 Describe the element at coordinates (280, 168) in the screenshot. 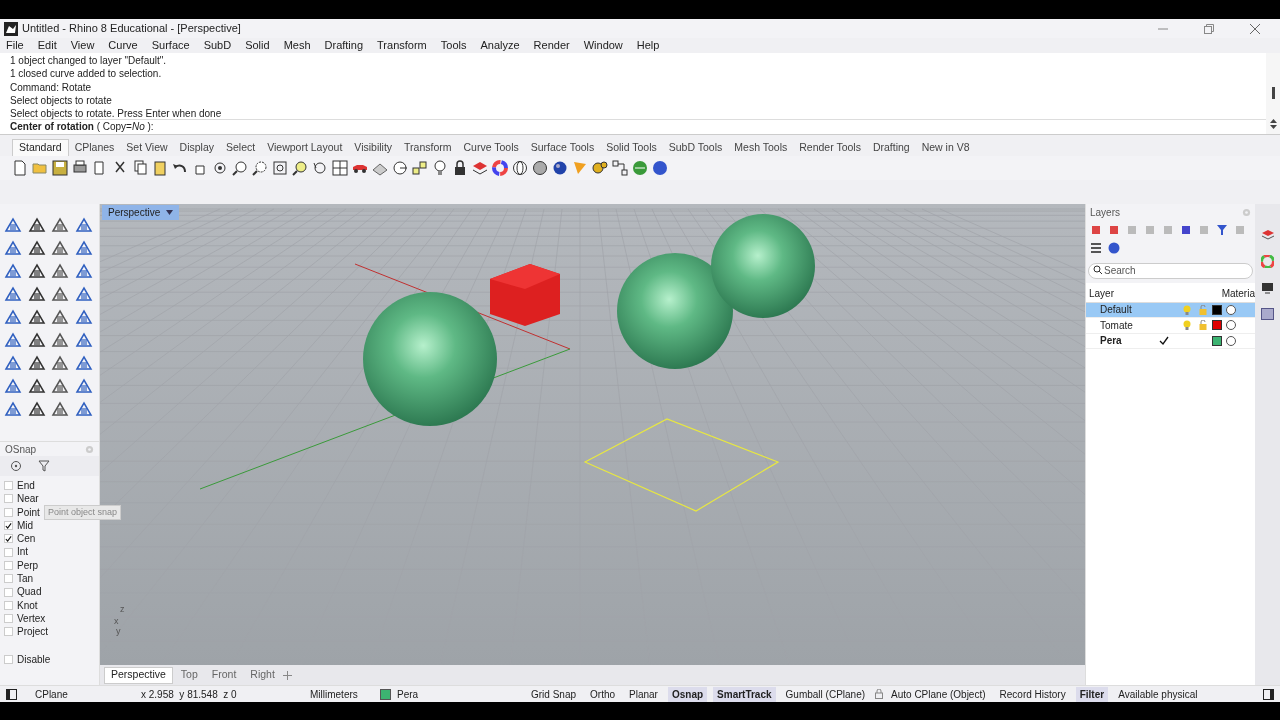

I see `zoom-extents-icon` at that location.